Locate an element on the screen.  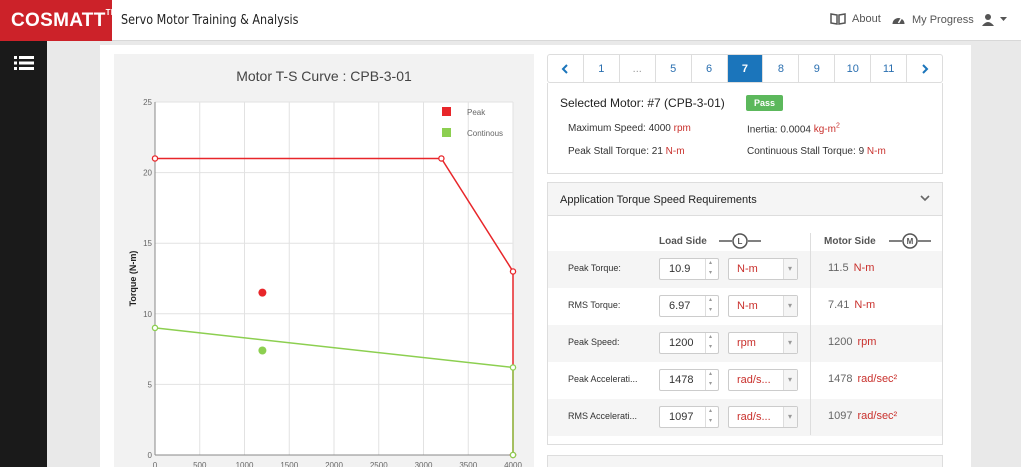
user-icon is located at coordinates (988, 20).